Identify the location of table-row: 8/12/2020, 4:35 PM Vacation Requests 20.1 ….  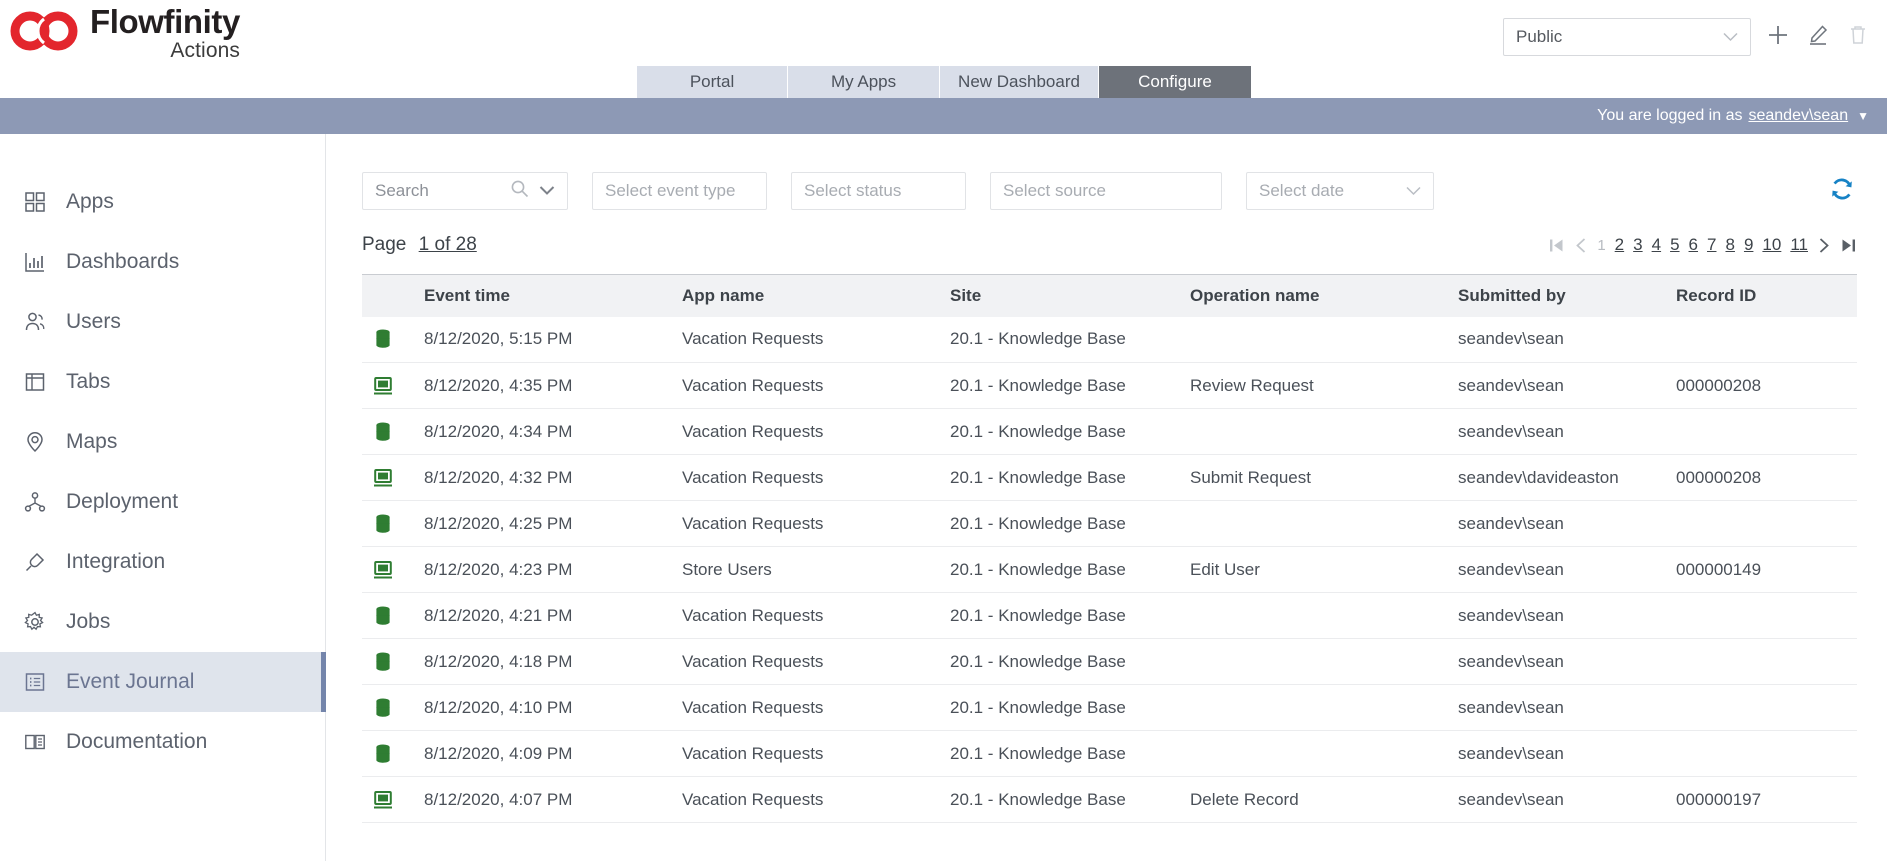
(1109, 385).